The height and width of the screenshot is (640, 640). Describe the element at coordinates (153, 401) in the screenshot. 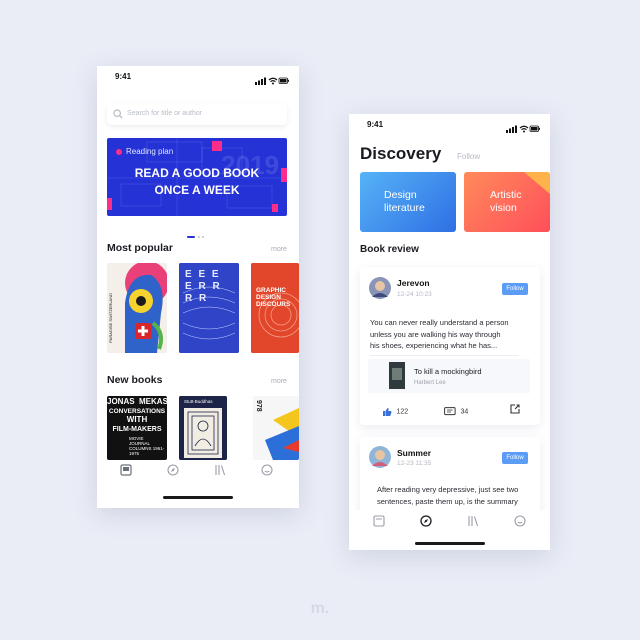

I see `cover-line: MEKAS` at that location.